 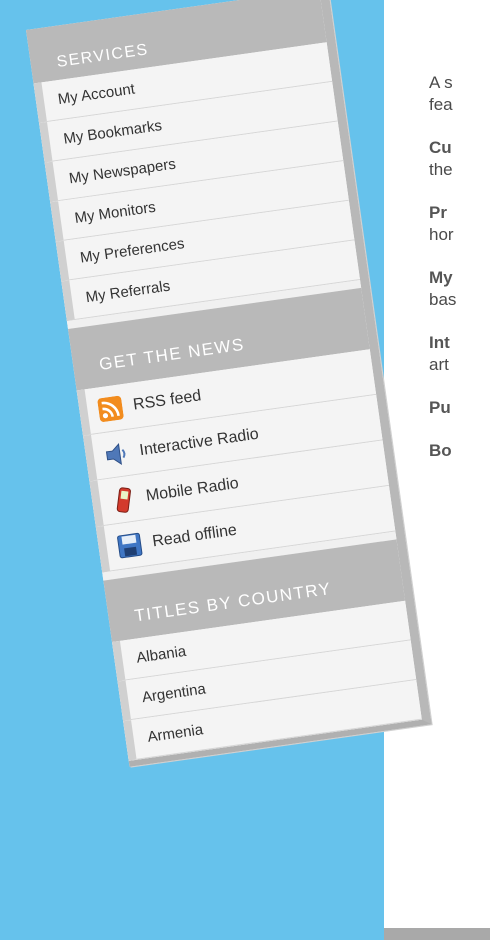 I want to click on interactive-radio-label: Interactive Radio, so click(x=199, y=442).